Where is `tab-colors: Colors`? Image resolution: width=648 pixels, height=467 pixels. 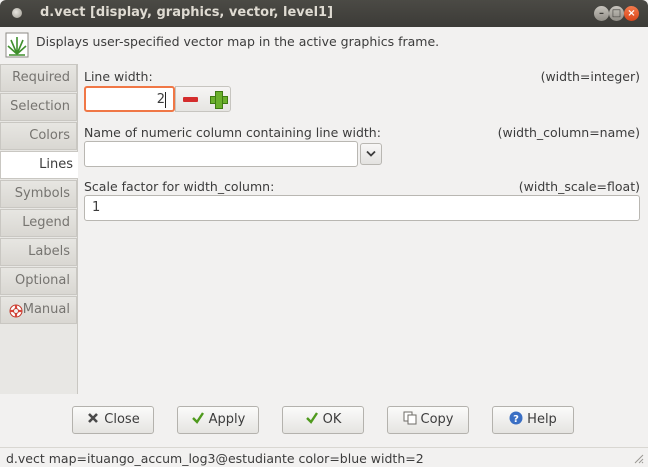
tab-colors: Colors is located at coordinates (38, 136).